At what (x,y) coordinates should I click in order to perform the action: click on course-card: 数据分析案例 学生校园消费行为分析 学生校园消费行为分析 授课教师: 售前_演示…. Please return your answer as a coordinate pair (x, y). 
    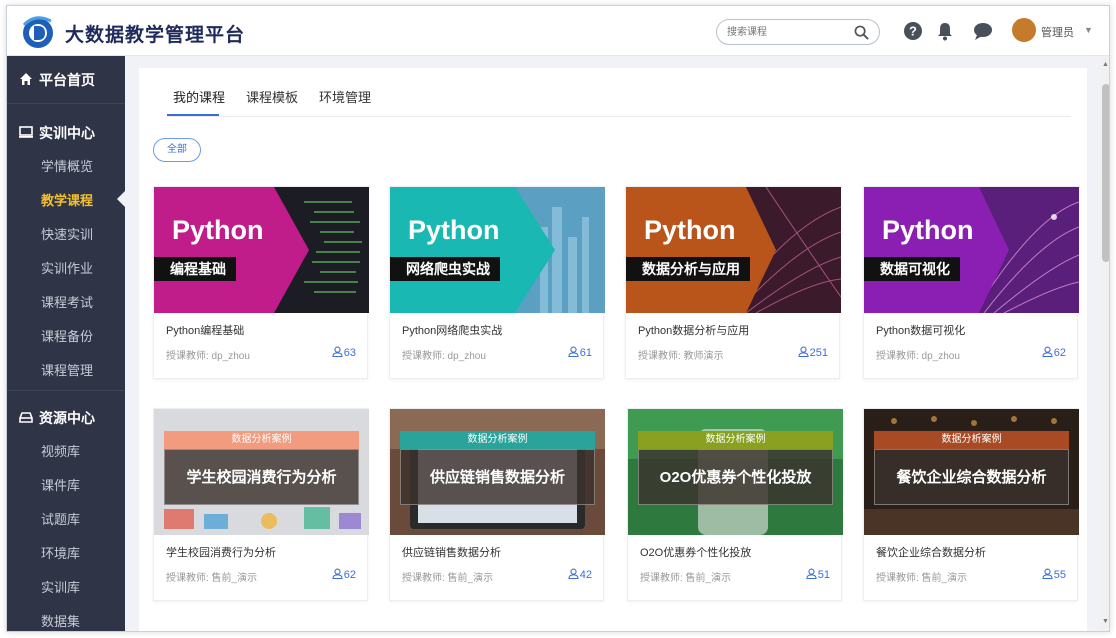
    Looking at the image, I should click on (261, 504).